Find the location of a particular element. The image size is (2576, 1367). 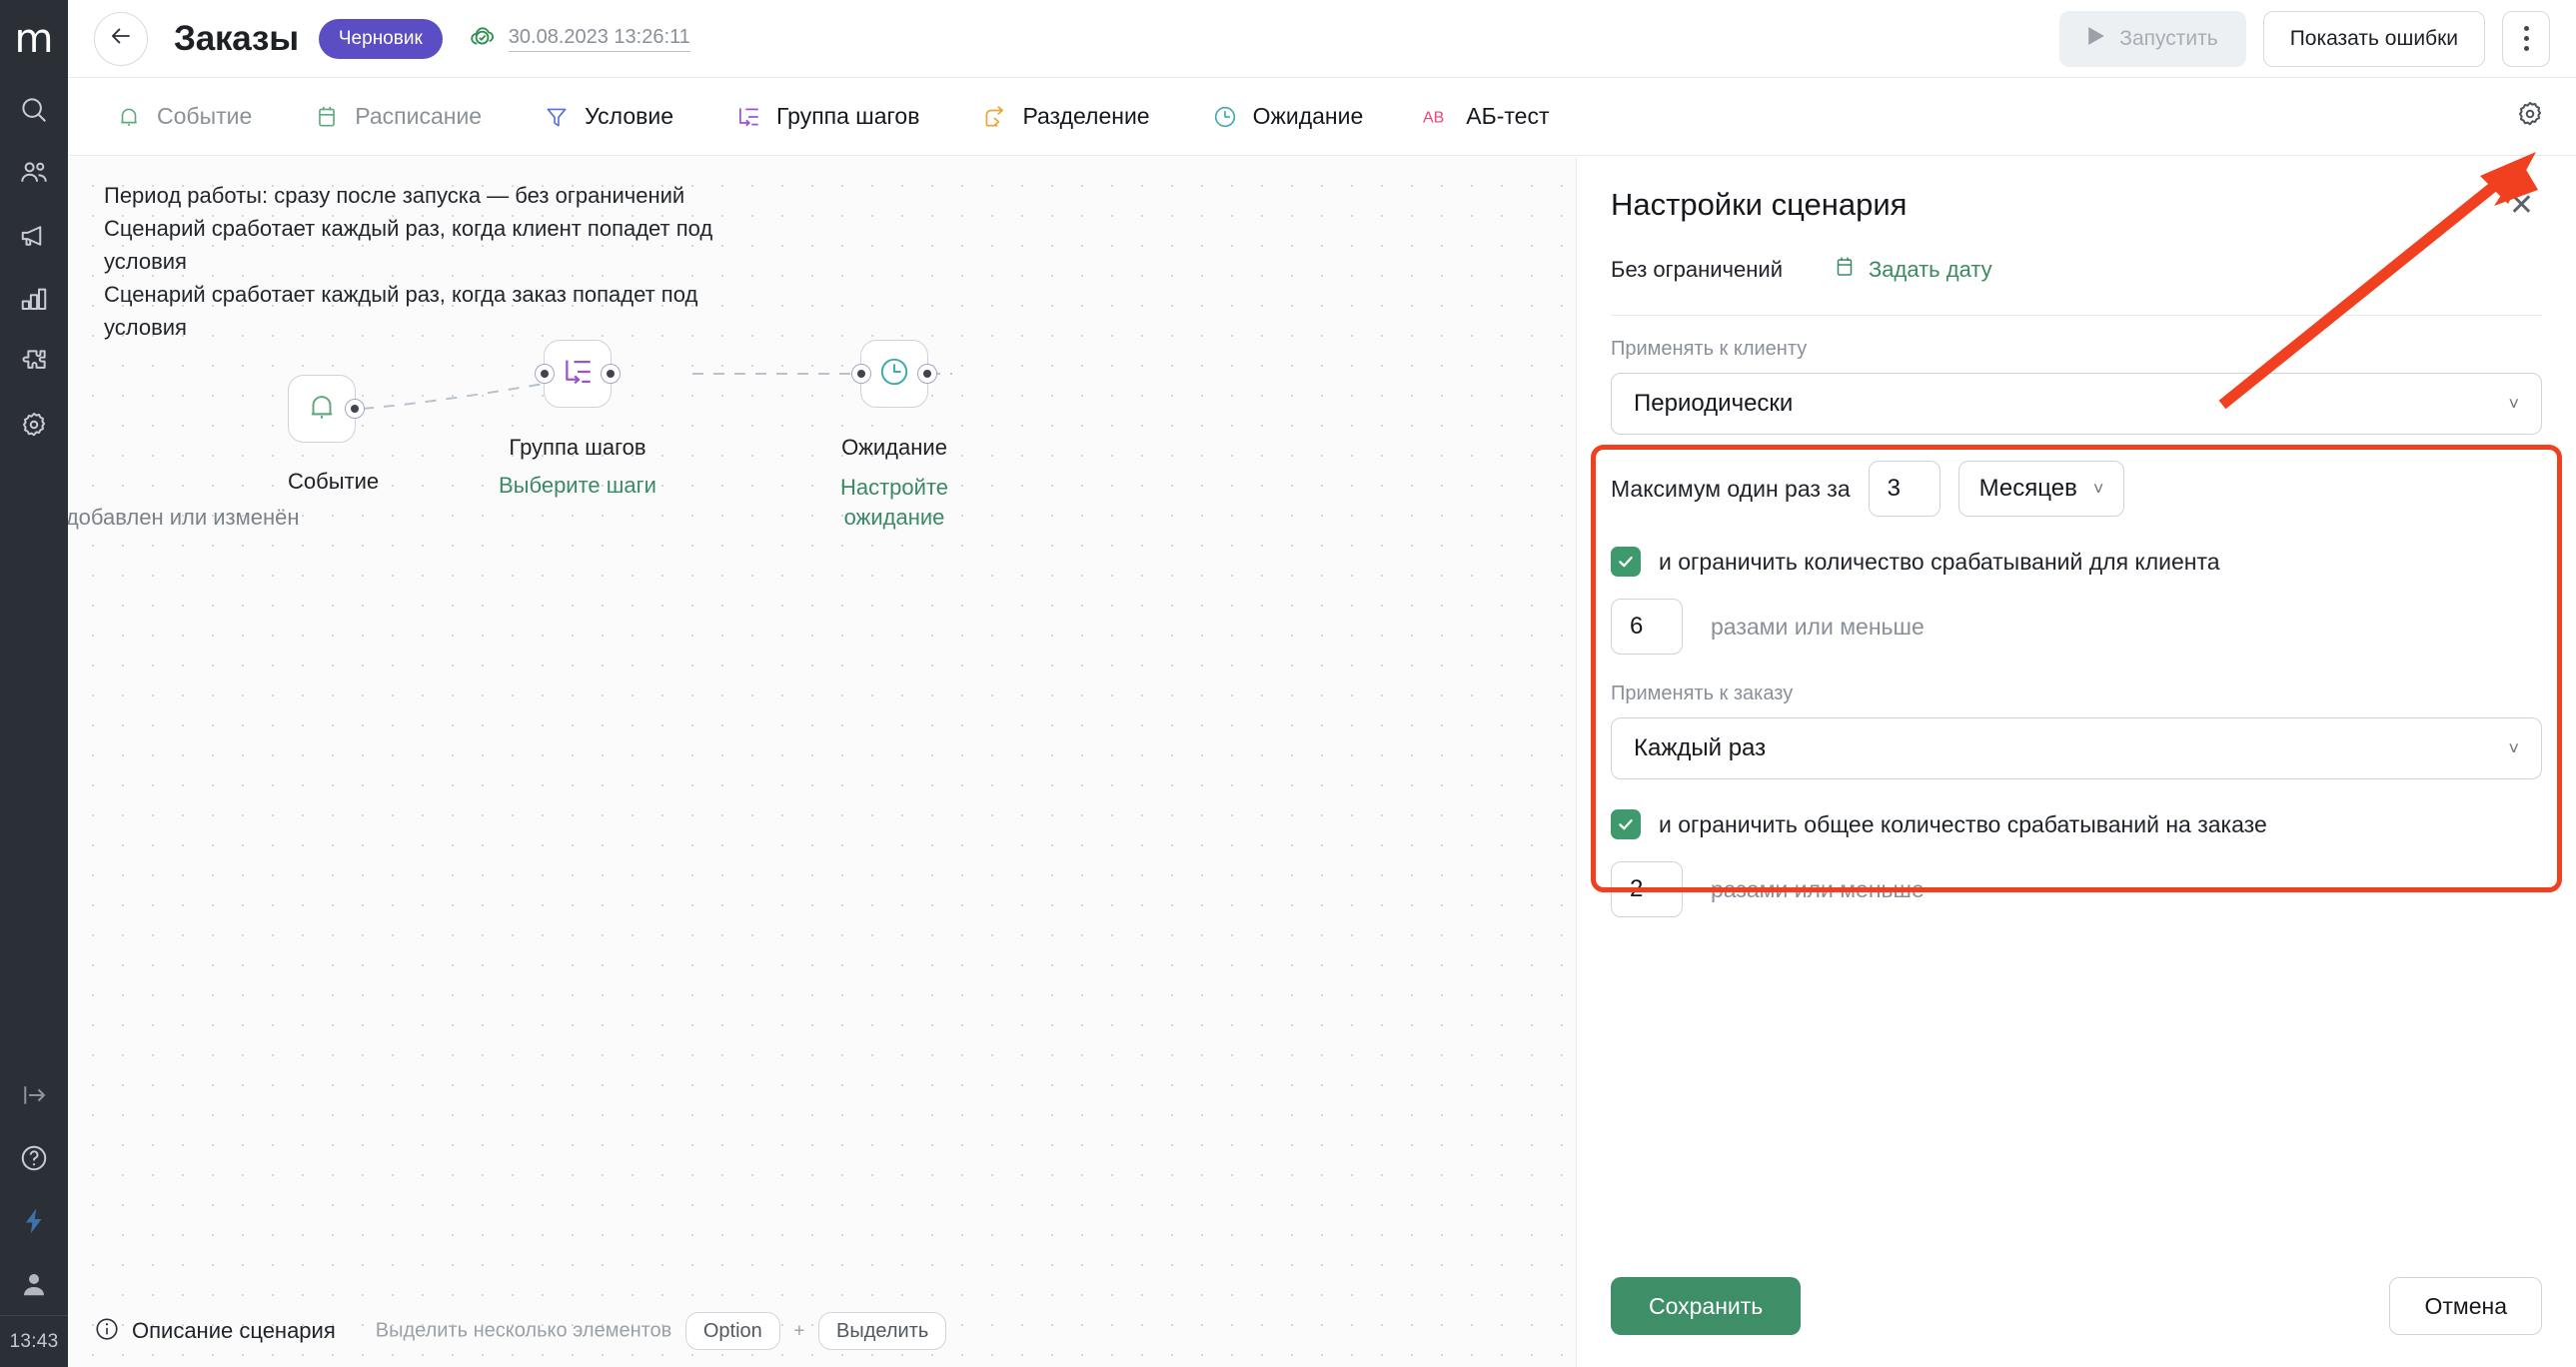

kbd-plus: + is located at coordinates (799, 1331).